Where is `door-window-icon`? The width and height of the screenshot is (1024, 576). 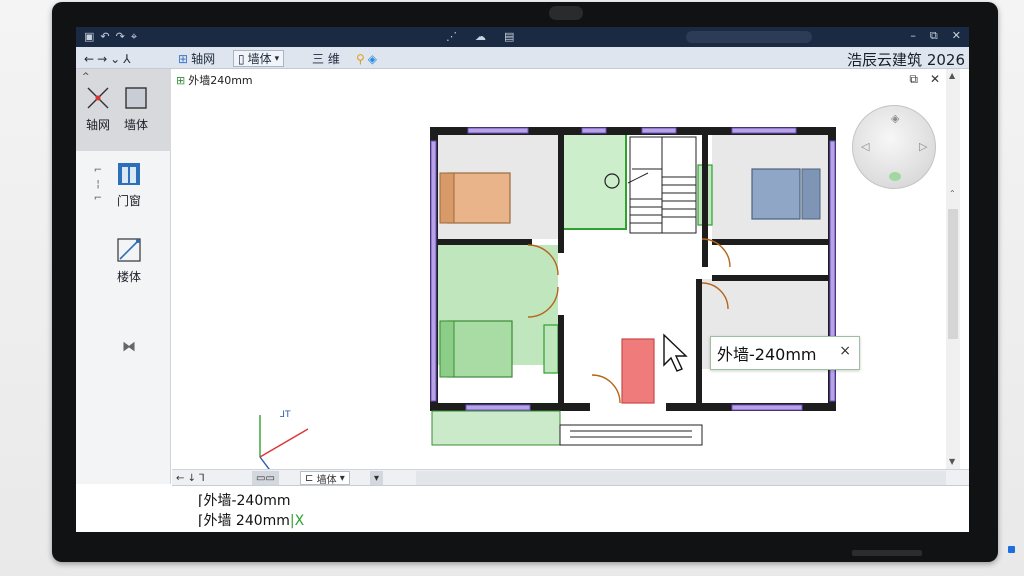 door-window-icon is located at coordinates (129, 174).